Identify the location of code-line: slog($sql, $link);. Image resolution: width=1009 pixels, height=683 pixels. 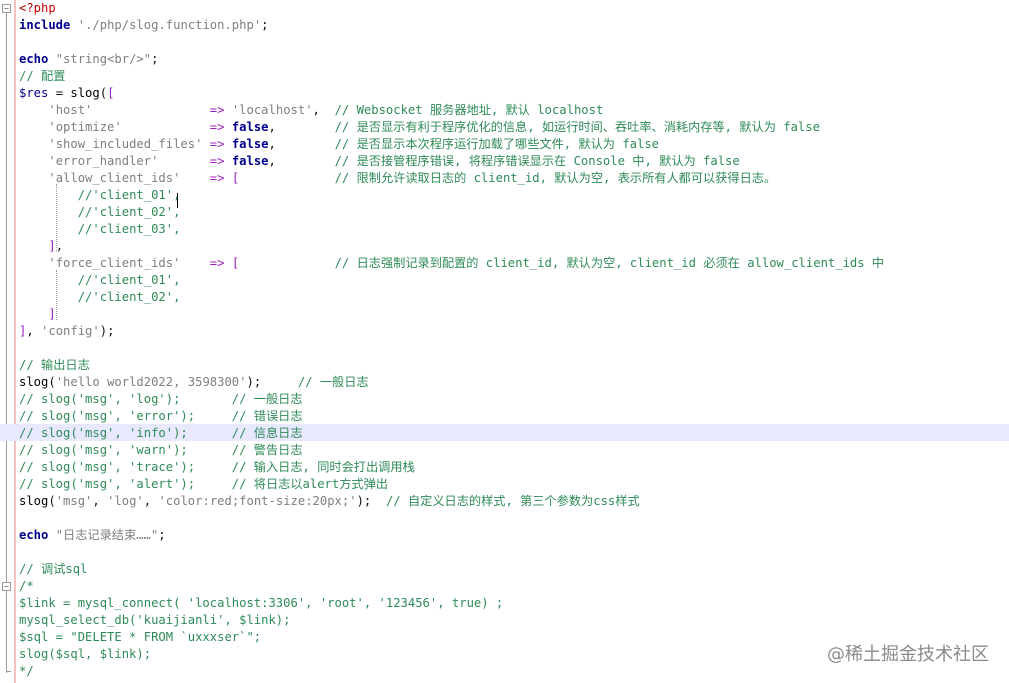
(85, 654).